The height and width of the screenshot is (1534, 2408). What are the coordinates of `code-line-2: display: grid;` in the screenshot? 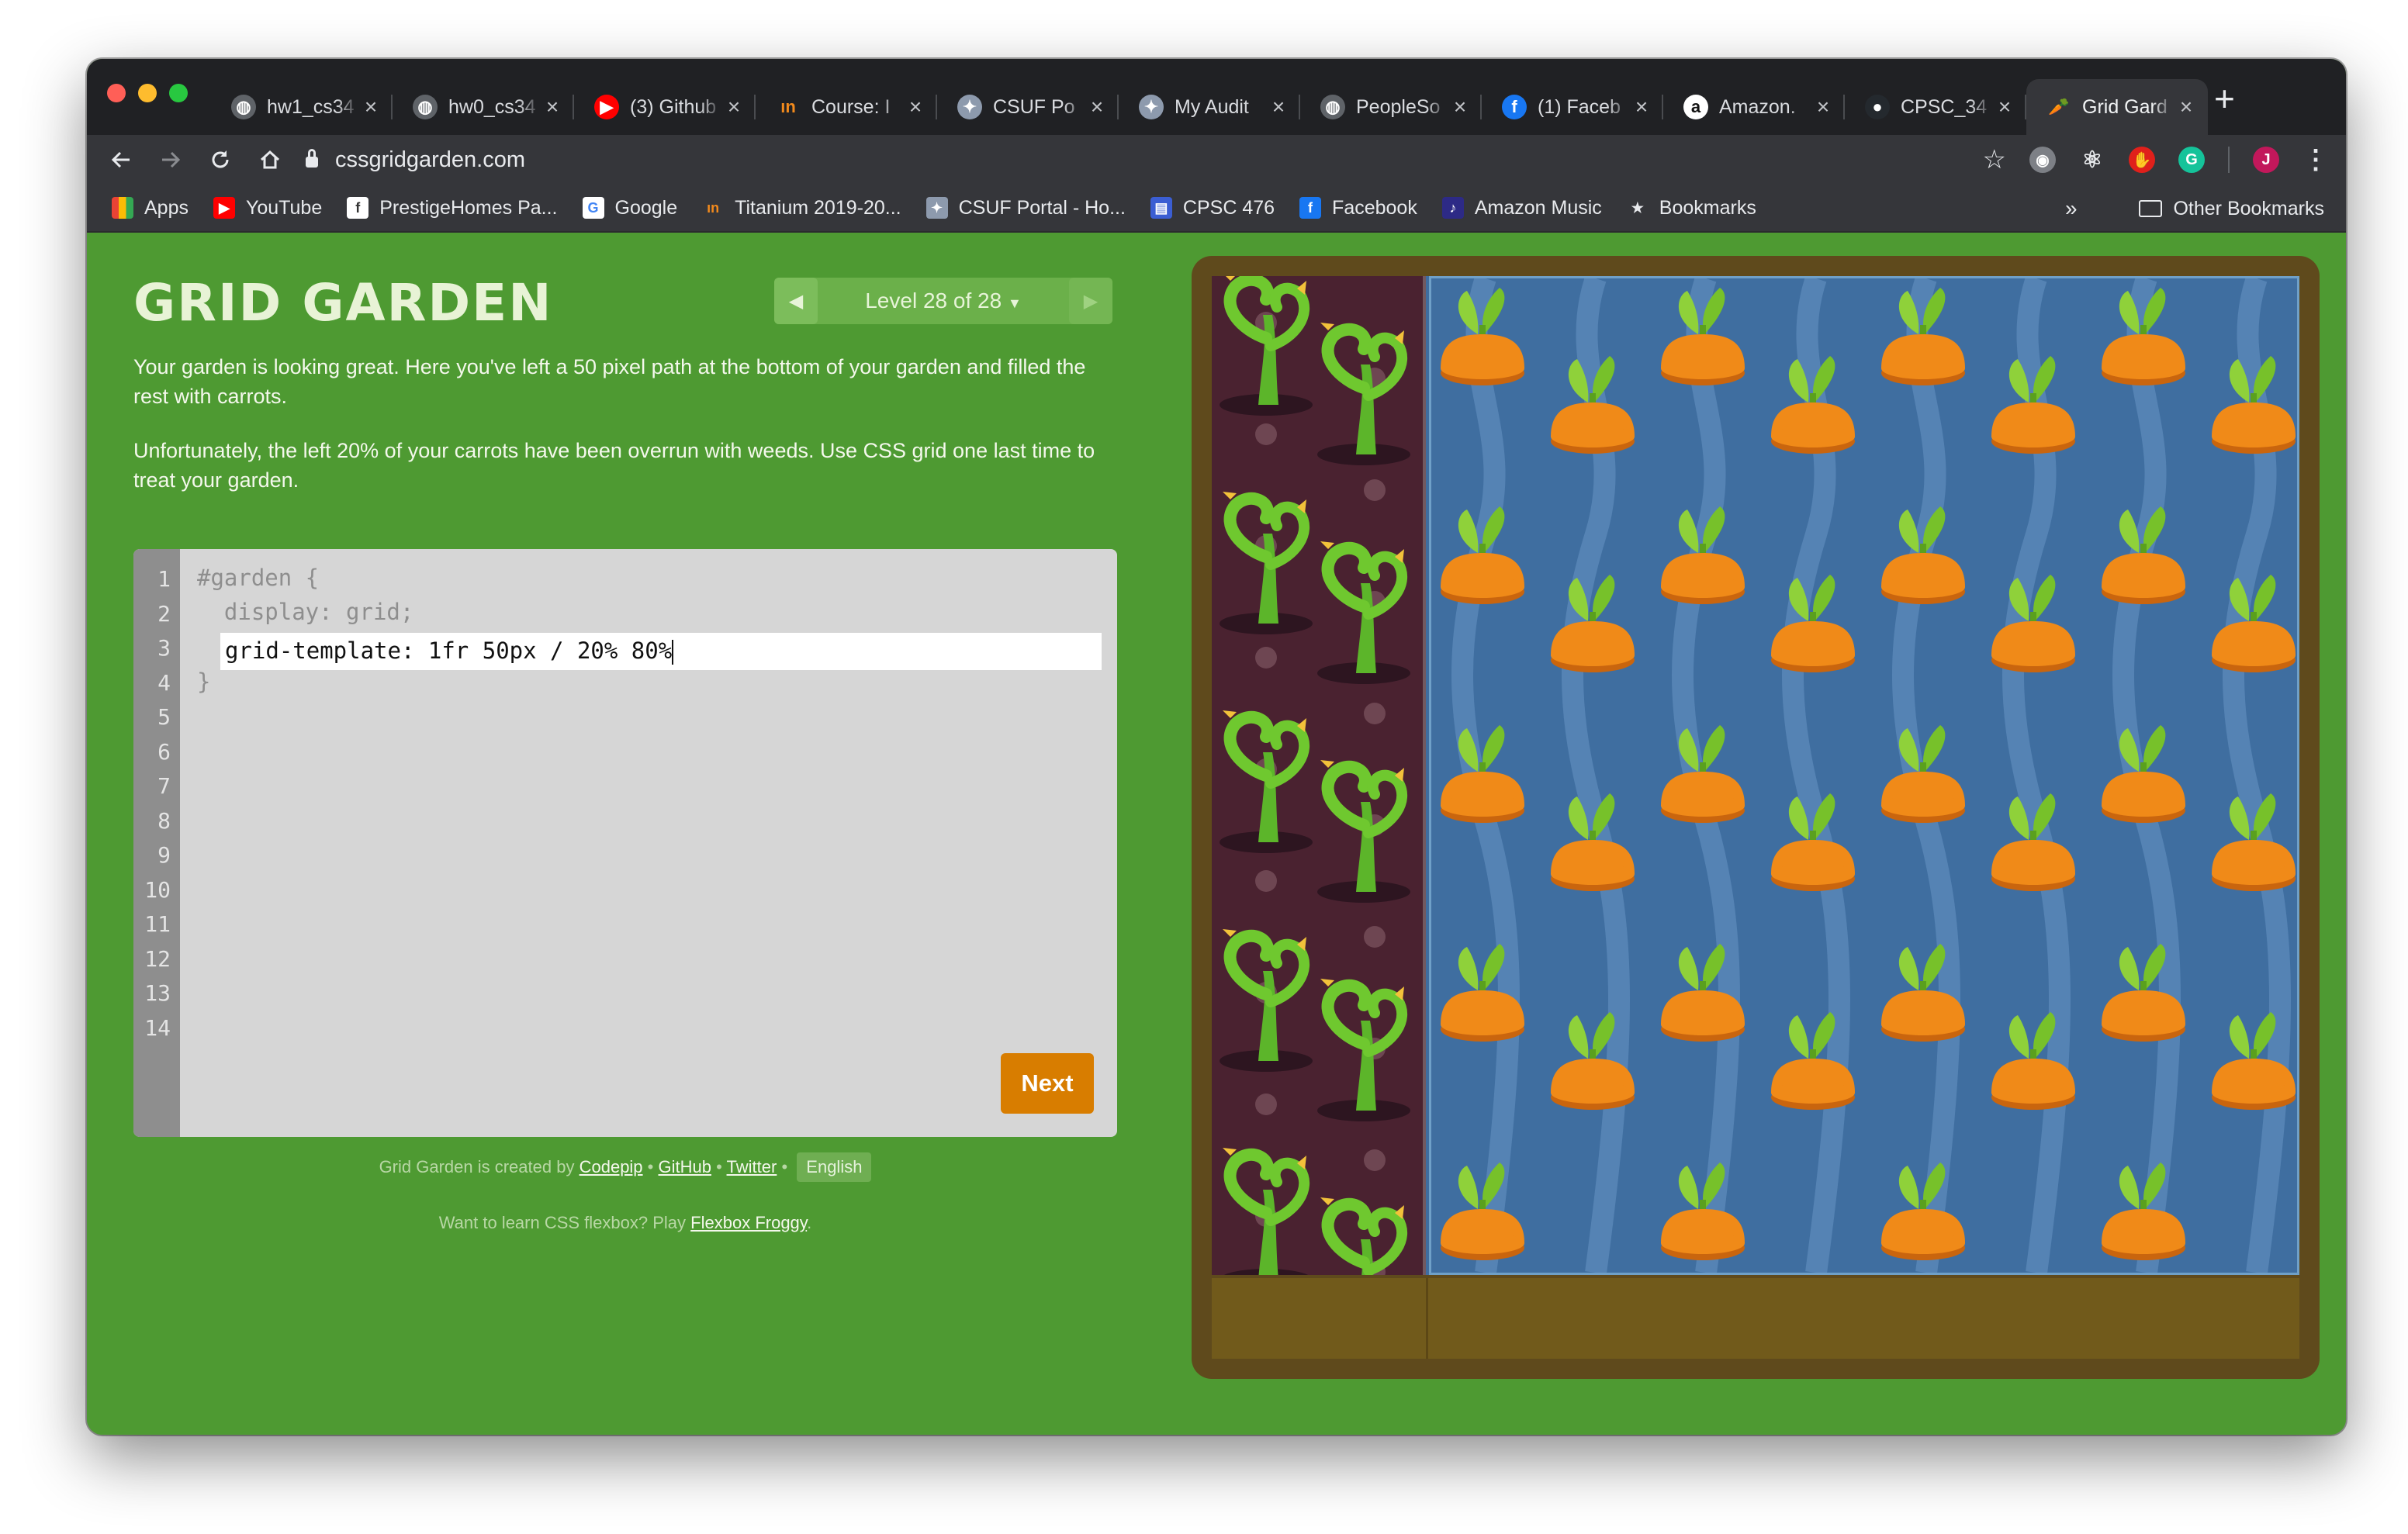 It's located at (305, 612).